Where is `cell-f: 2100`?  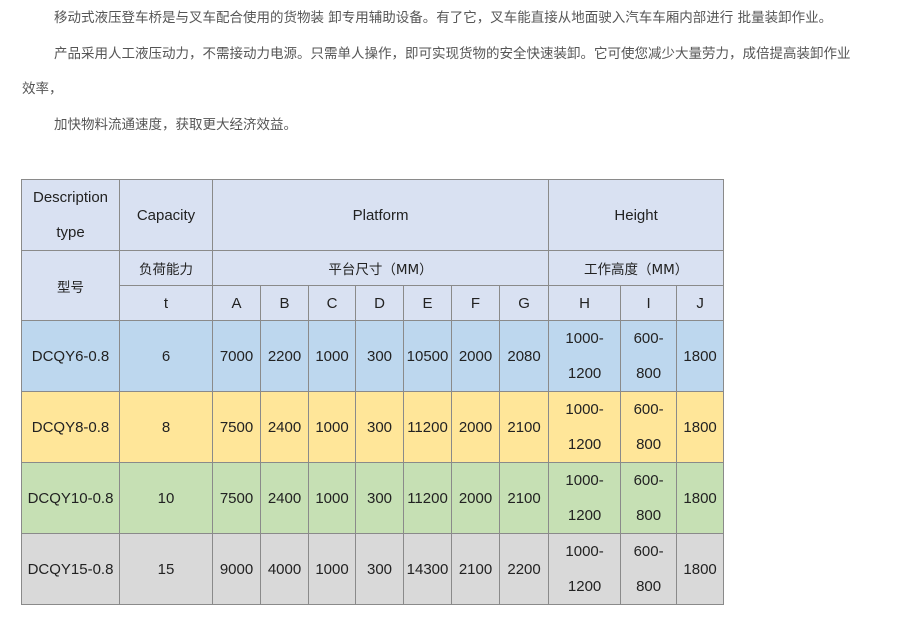
cell-f: 2100 is located at coordinates (475, 569).